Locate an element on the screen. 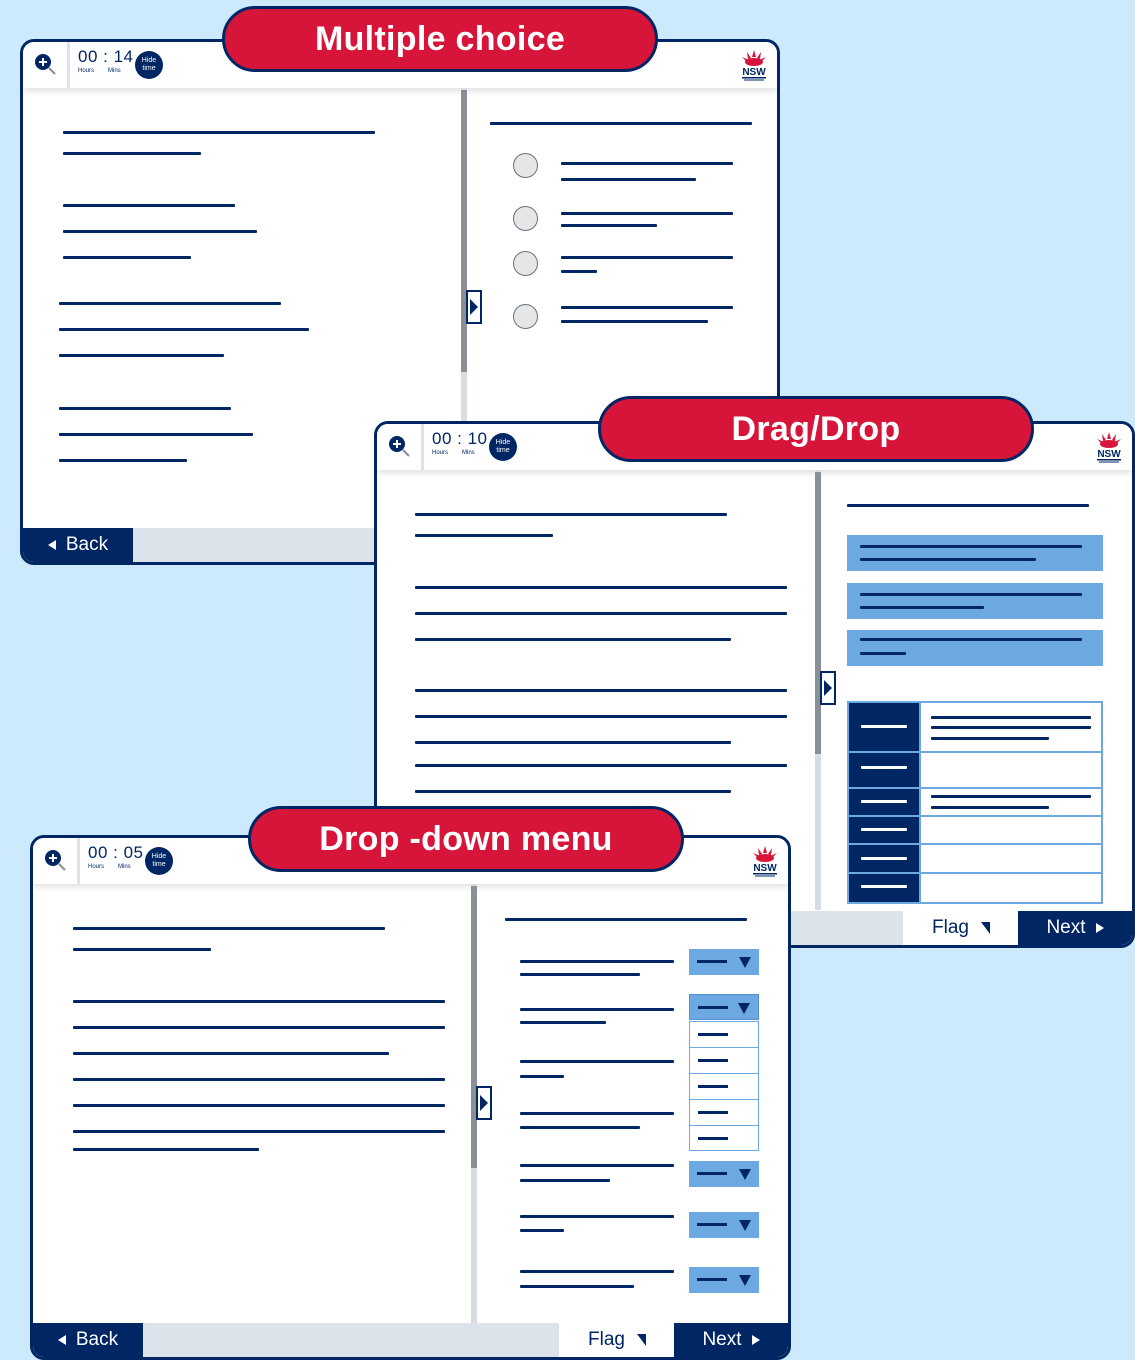  timer: 00 : 05 Hours Mins is located at coordinates (116, 856).